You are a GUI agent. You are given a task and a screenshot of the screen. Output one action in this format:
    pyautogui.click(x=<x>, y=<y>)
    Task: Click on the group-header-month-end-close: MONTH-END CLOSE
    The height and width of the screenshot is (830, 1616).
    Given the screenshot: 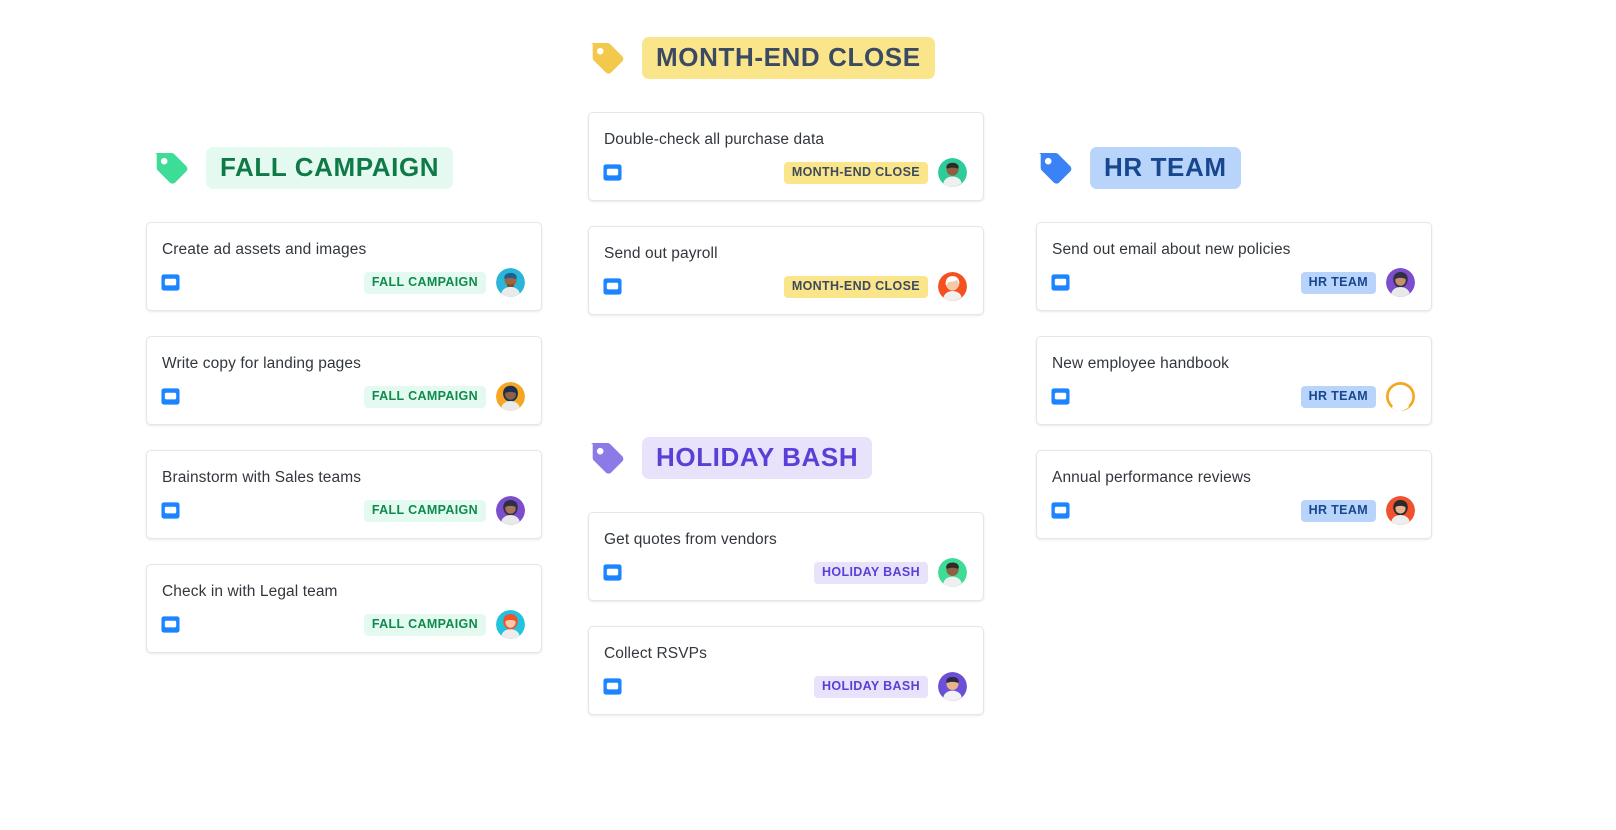 What is the action you would take?
    pyautogui.click(x=786, y=58)
    